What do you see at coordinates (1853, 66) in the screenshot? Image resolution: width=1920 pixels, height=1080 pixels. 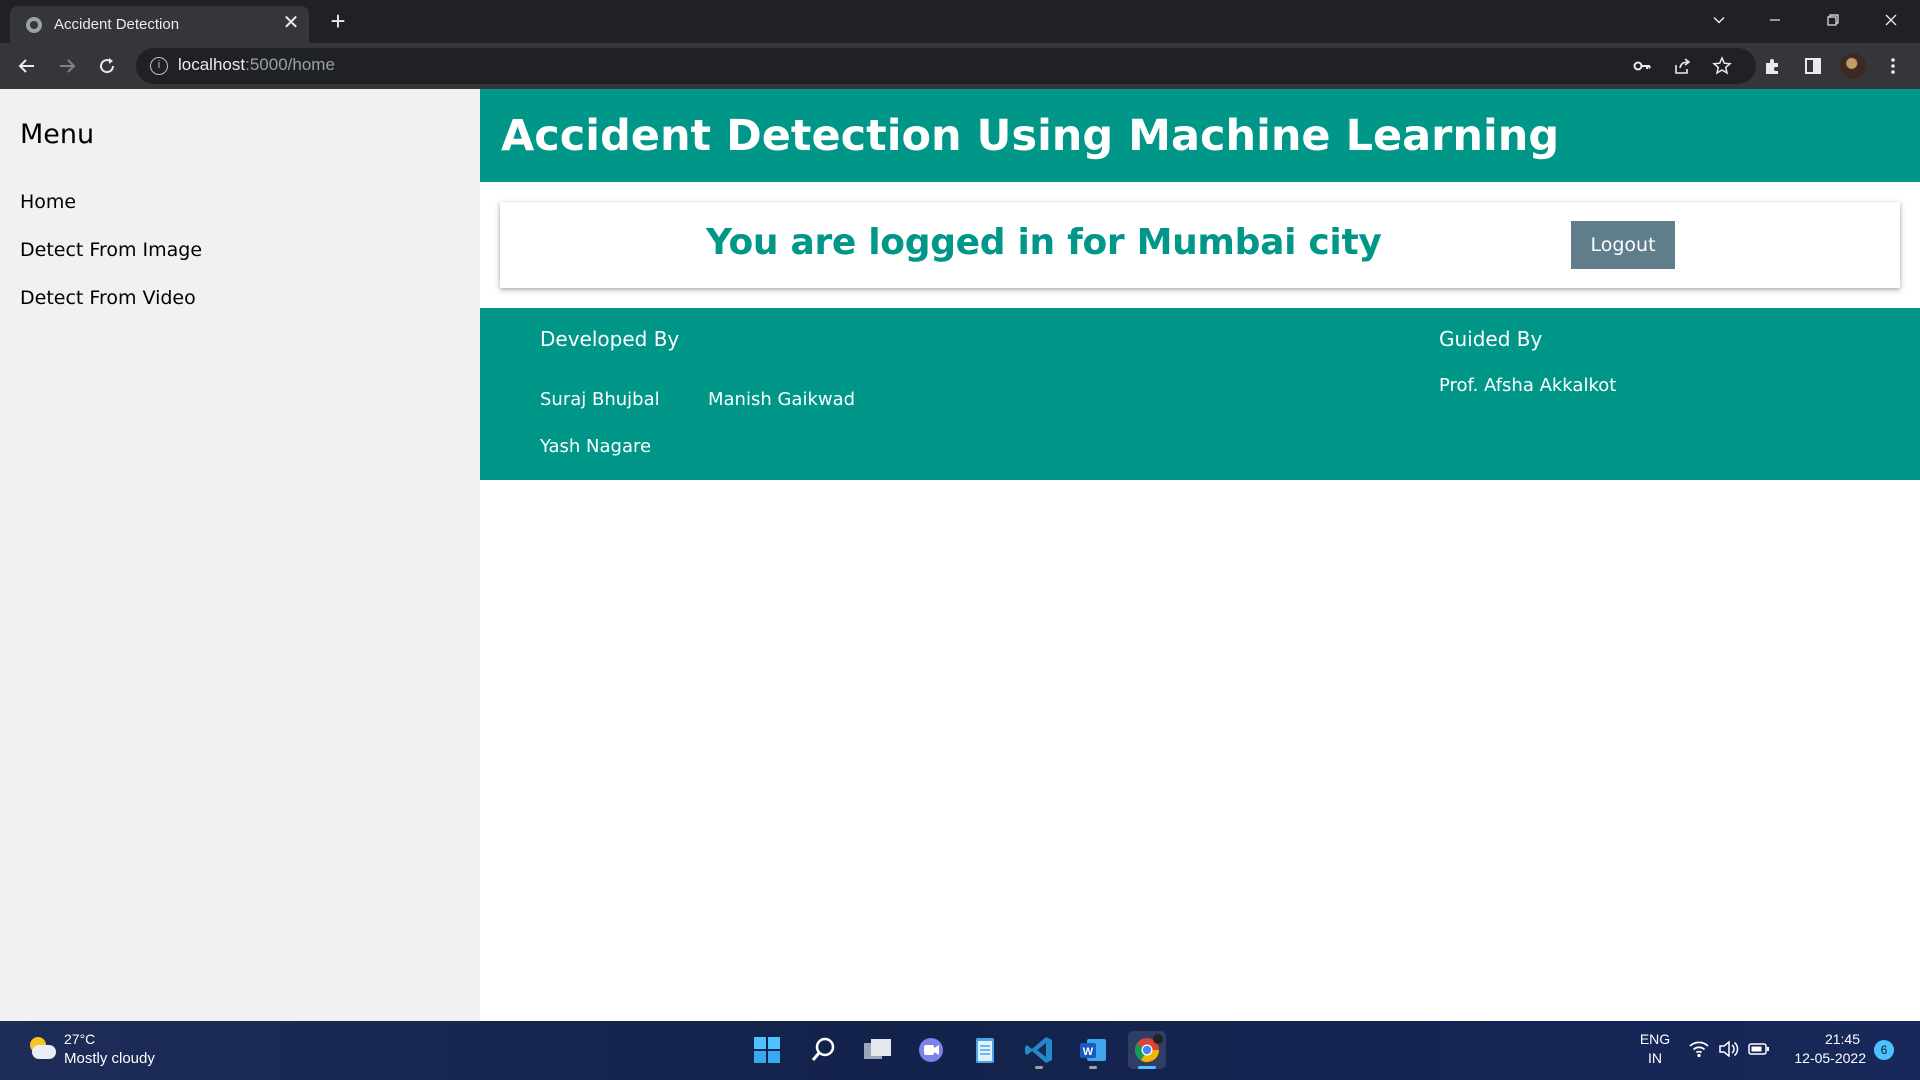 I see `profile-avatar` at bounding box center [1853, 66].